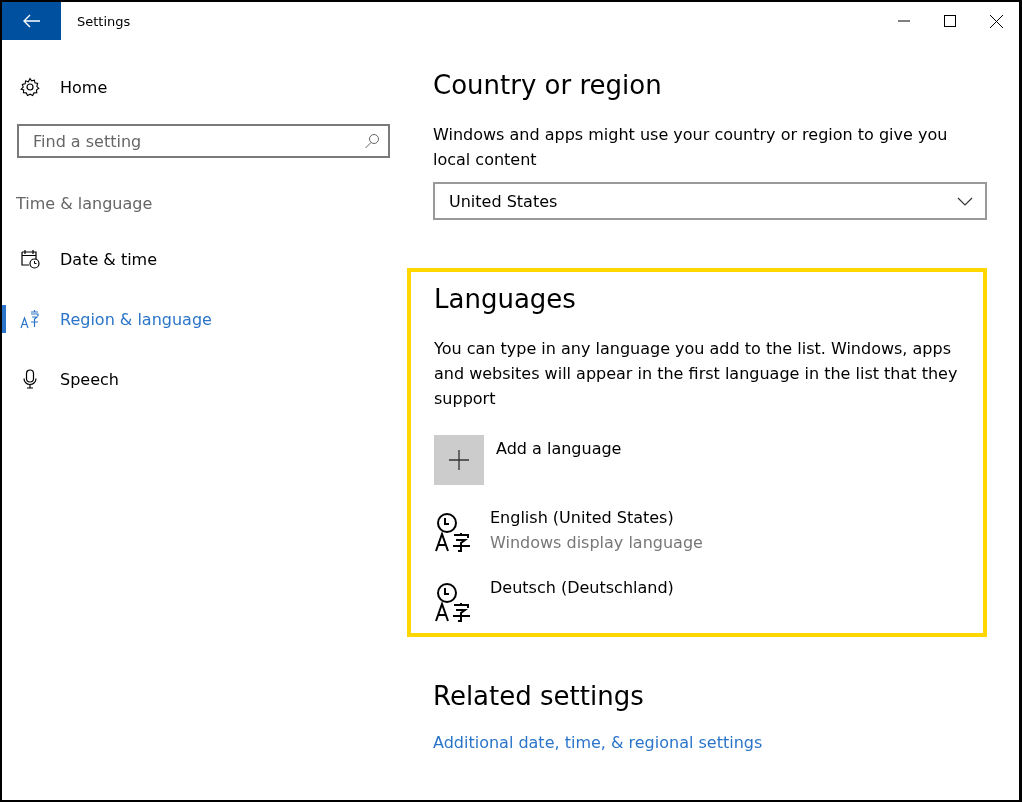 This screenshot has height=802, width=1022. Describe the element at coordinates (30, 319) in the screenshot. I see `language-icon` at that location.